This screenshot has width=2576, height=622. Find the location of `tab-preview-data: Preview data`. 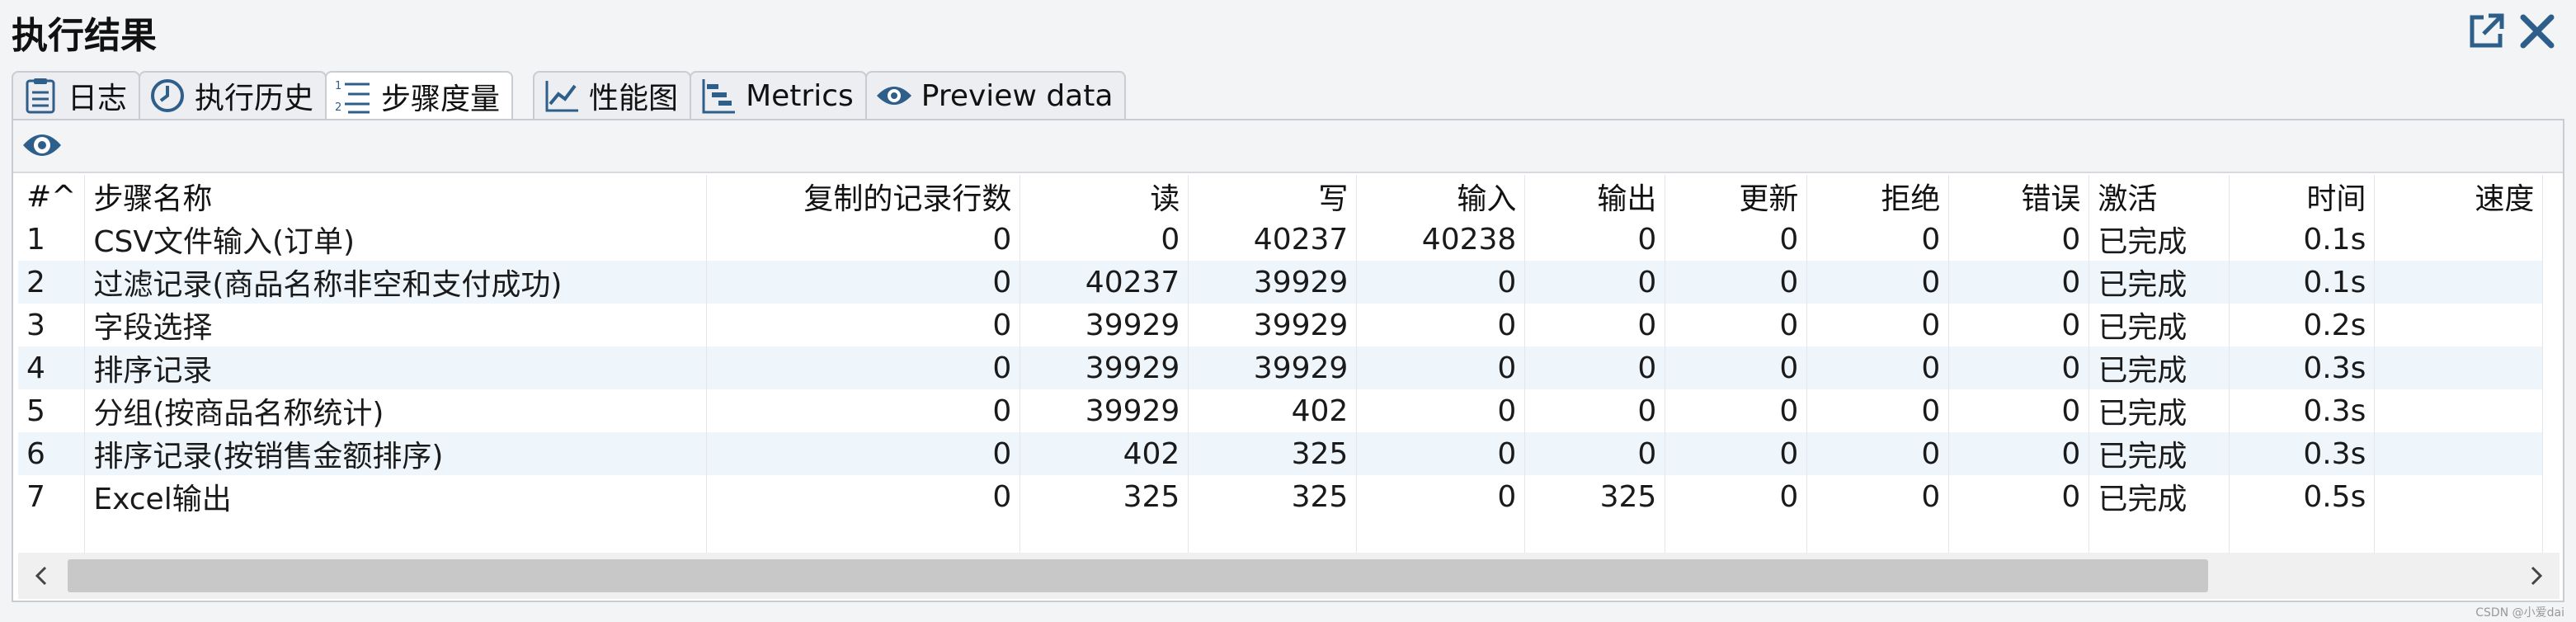

tab-preview-data: Preview data is located at coordinates (995, 95).